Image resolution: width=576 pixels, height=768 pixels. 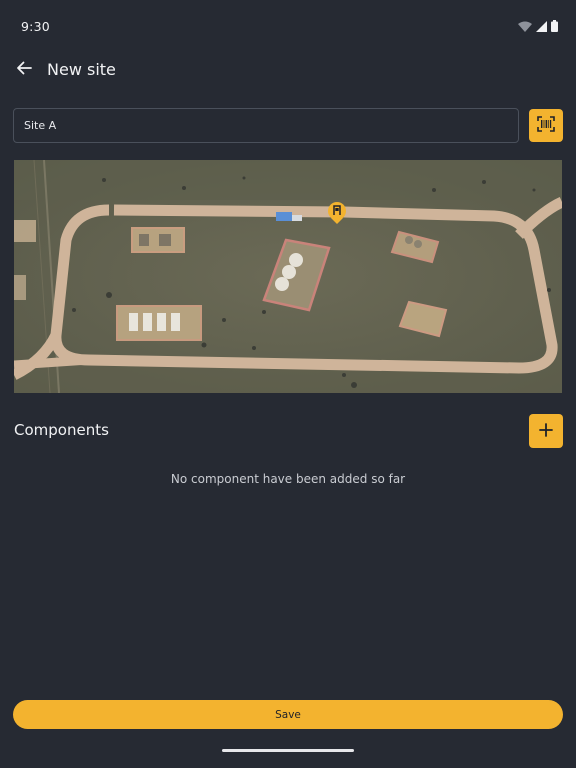 I want to click on plus-icon, so click(x=546, y=431).